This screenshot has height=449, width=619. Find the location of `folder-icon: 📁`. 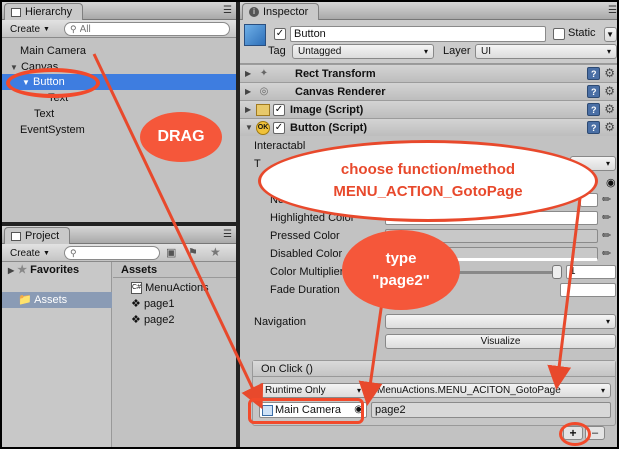

folder-icon: 📁 is located at coordinates (25, 300).